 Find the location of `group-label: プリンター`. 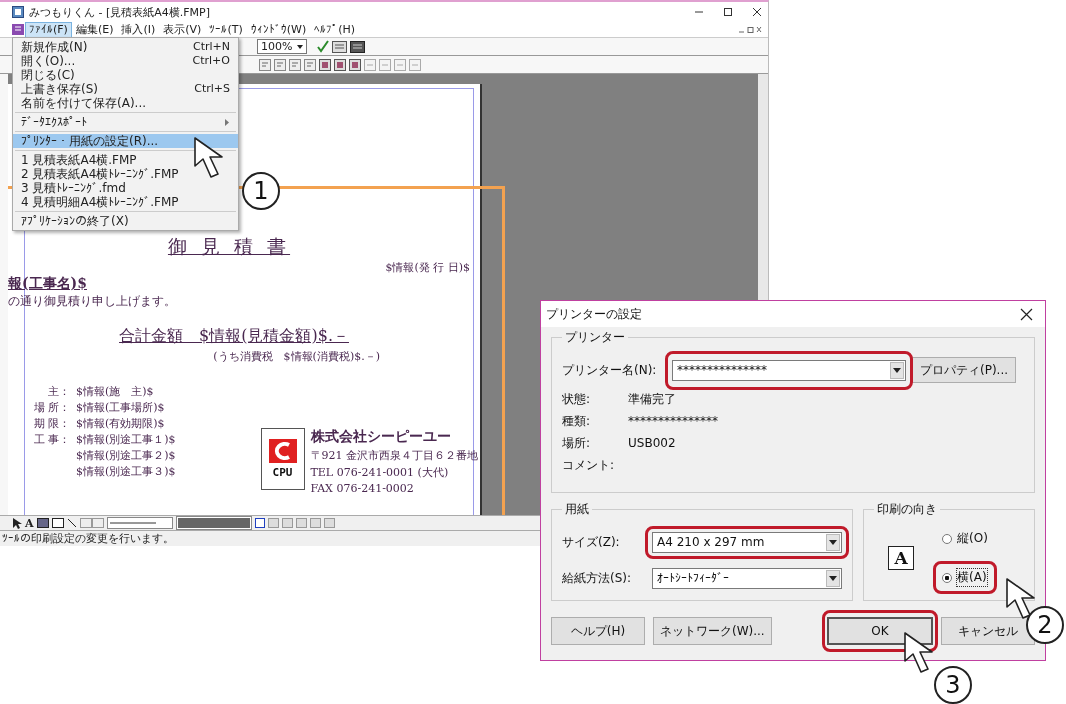

group-label: プリンター is located at coordinates (595, 337).